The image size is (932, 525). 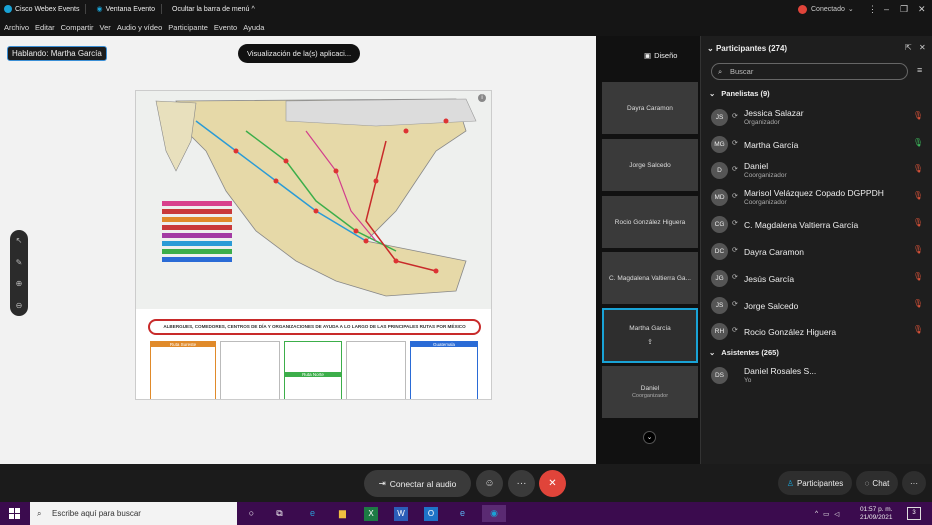 I want to click on panelist-row: CG ⟳ C. Magdalena Valtierra García 🎙, so click(x=818, y=224).